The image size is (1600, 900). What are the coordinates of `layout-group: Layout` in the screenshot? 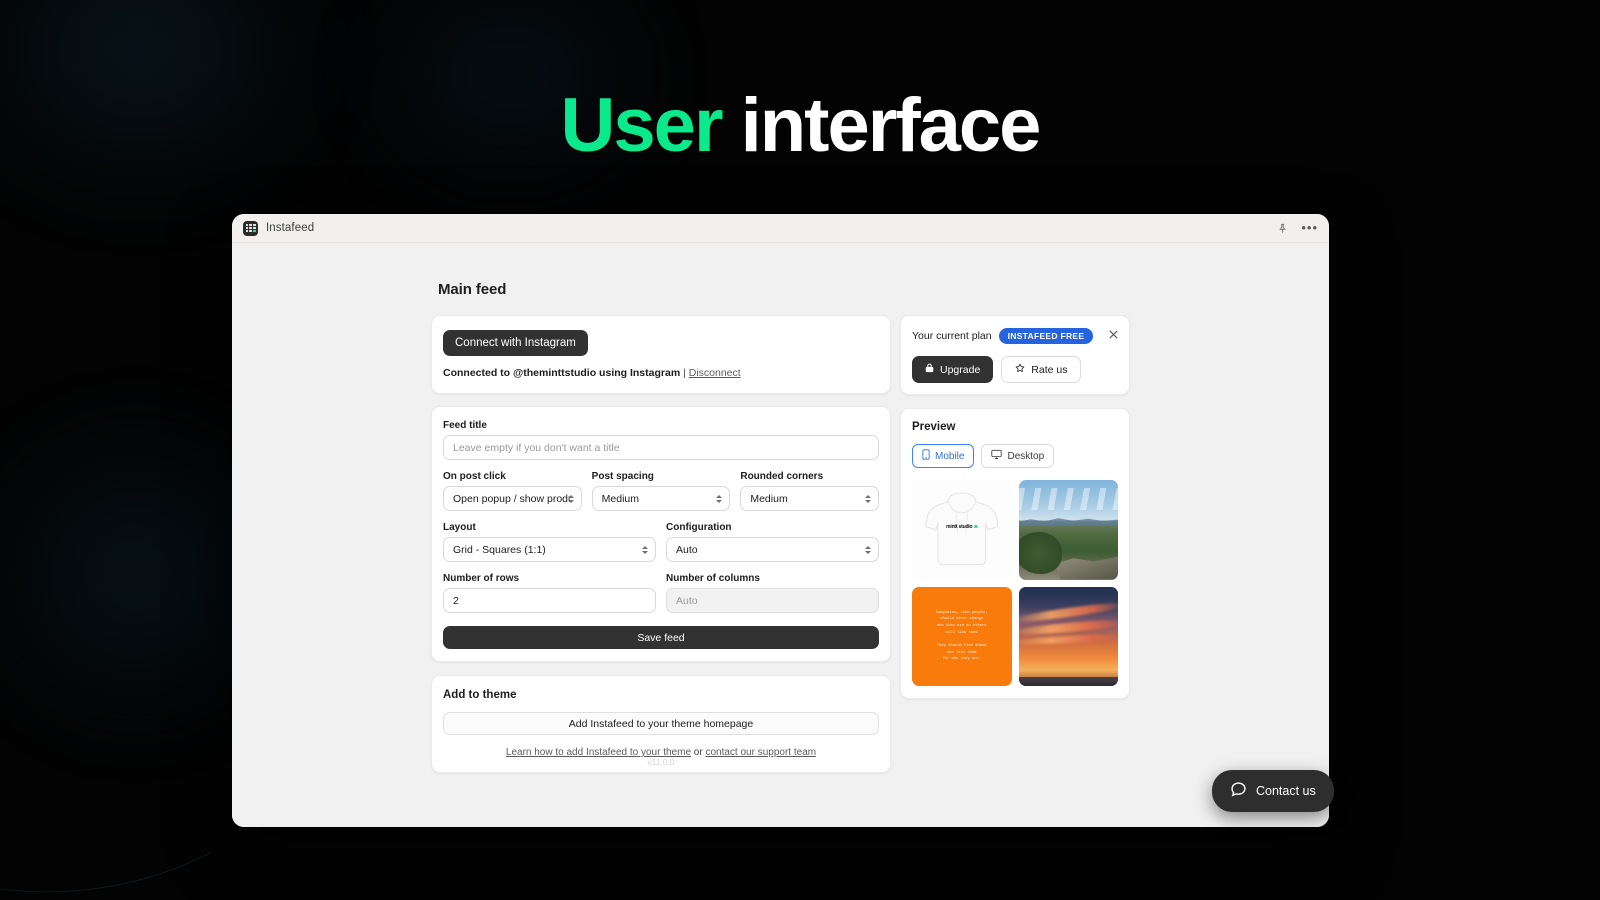 It's located at (549, 542).